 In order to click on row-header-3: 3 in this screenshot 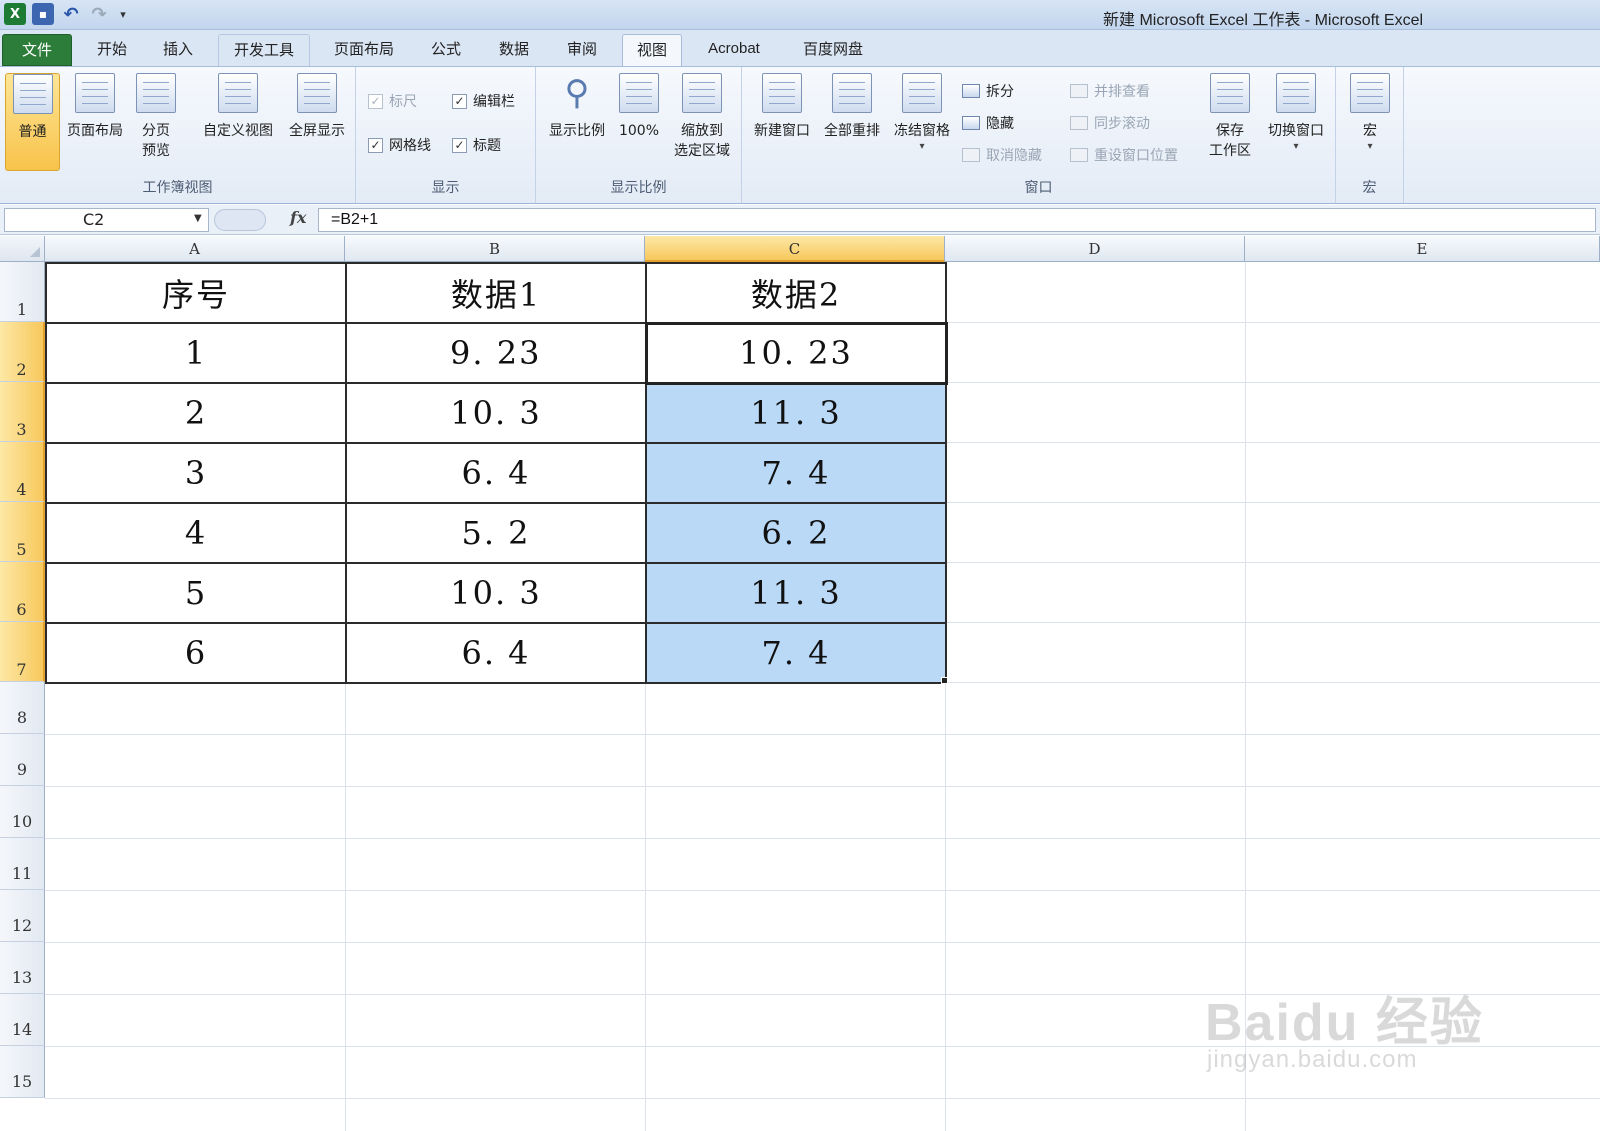, I will do `click(22, 412)`.